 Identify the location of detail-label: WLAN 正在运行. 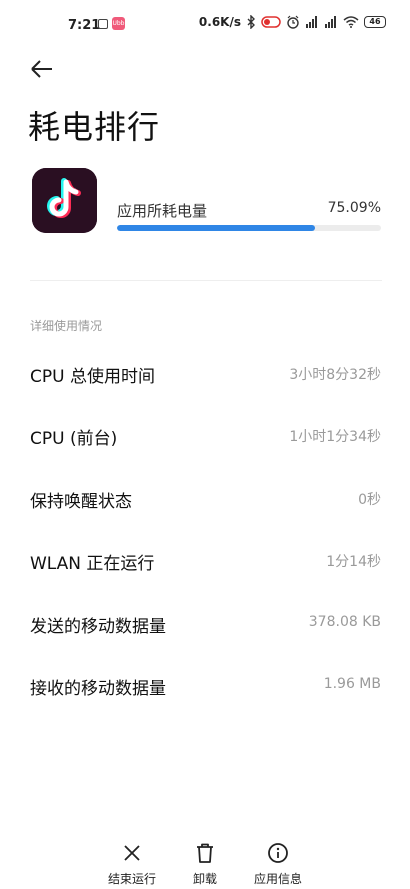
(92, 564).